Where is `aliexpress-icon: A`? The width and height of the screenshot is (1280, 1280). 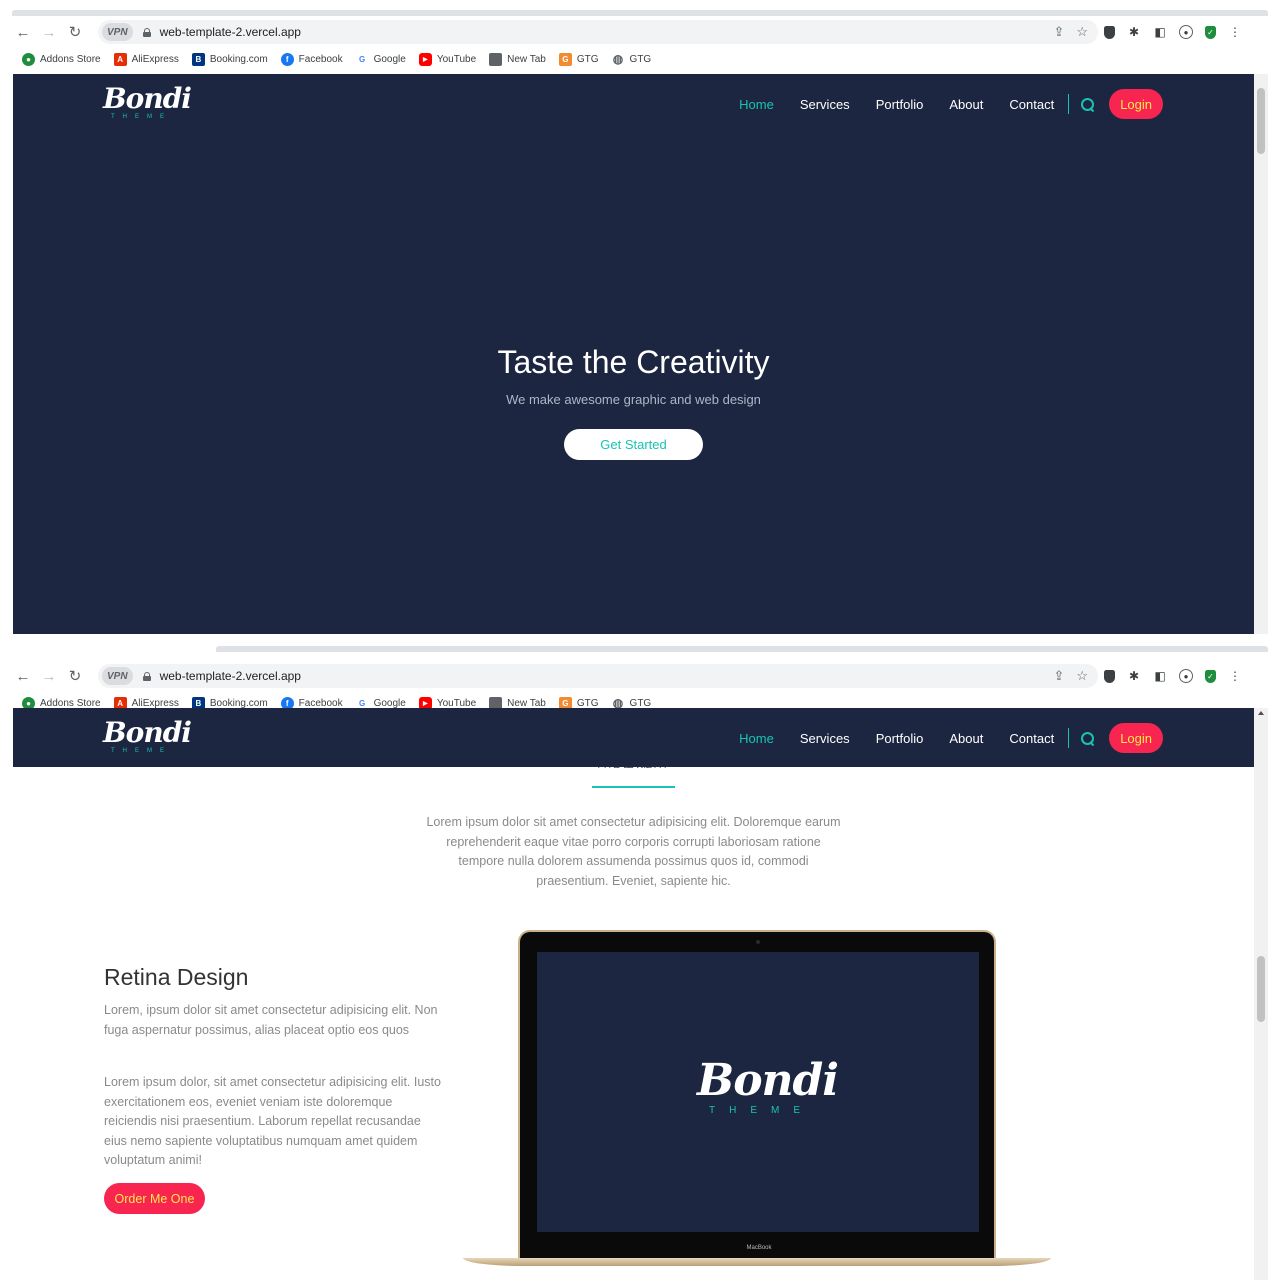
aliexpress-icon: A is located at coordinates (120, 59).